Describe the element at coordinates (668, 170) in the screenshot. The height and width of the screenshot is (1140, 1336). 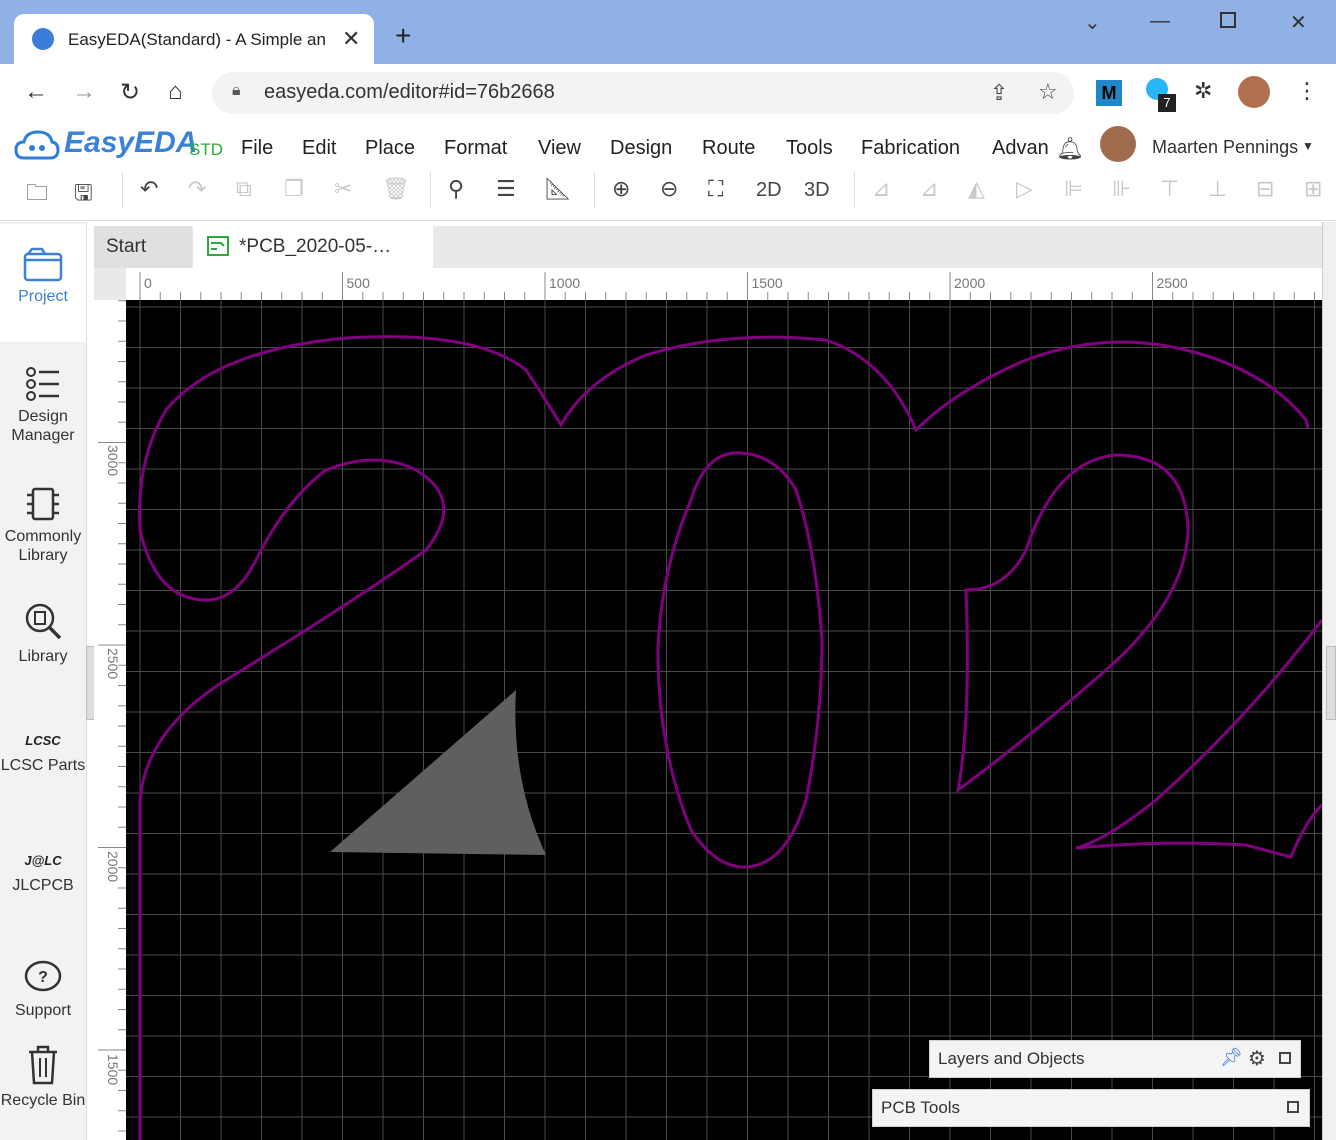
I see `app-menubar` at that location.